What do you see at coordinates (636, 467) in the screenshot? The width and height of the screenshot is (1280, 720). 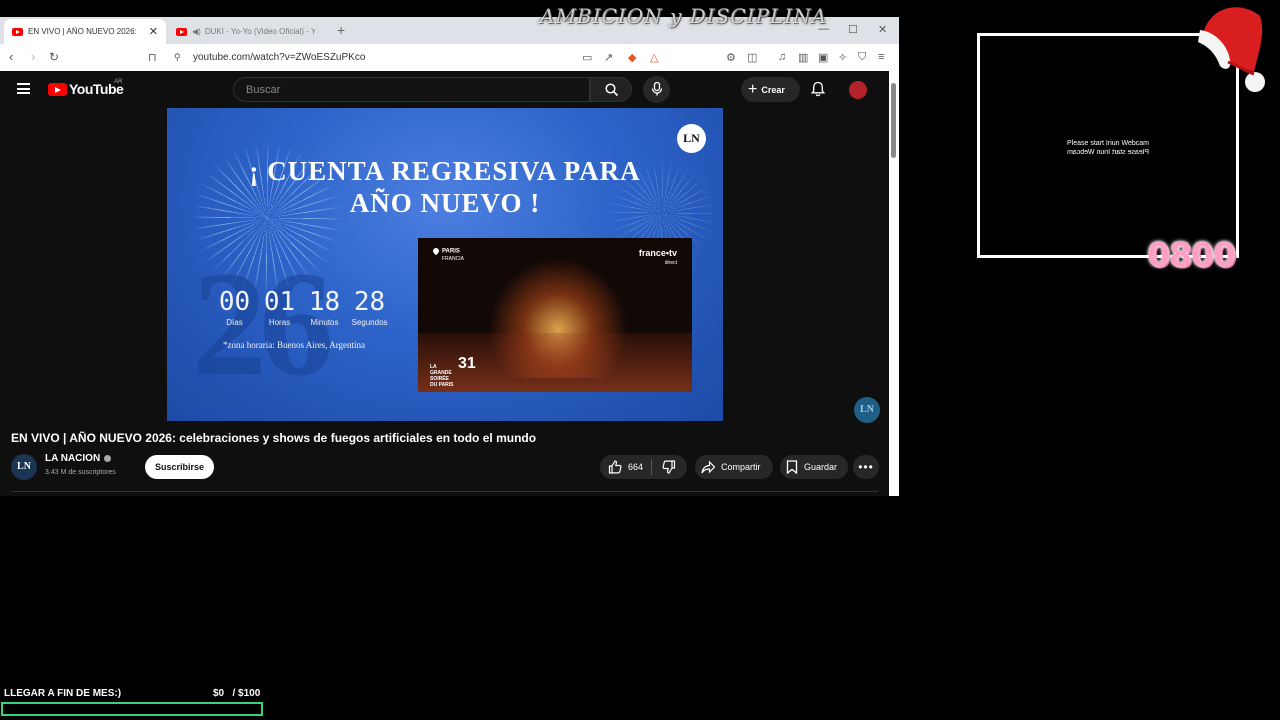 I see `like-count: 664` at bounding box center [636, 467].